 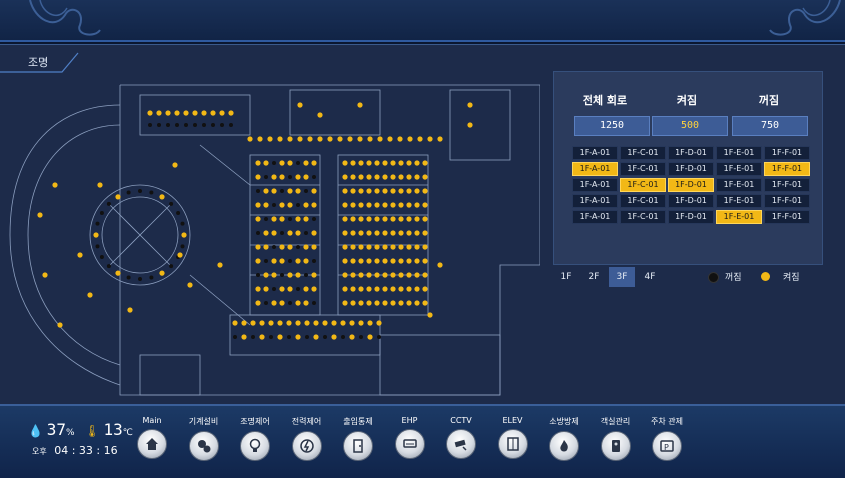 What do you see at coordinates (650, 277) in the screenshot?
I see `tab-floor-4f: 4F` at bounding box center [650, 277].